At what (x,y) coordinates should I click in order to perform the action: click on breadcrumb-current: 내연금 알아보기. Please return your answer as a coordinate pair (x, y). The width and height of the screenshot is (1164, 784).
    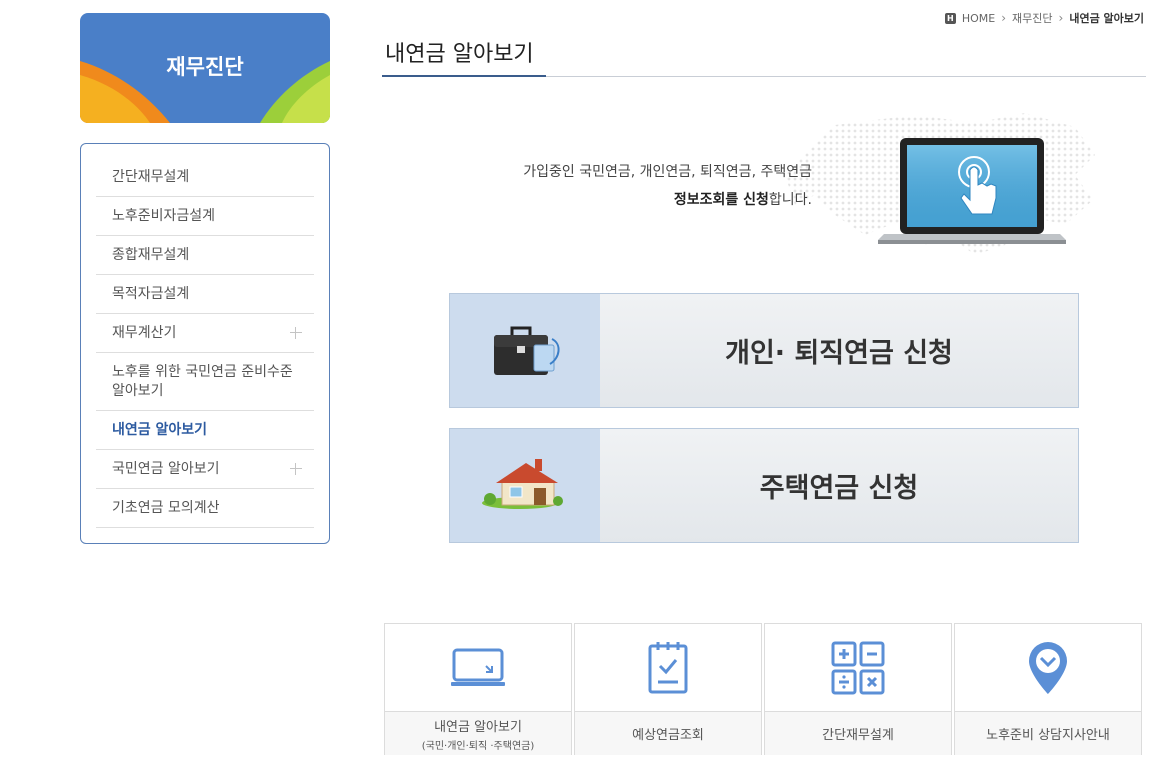
    Looking at the image, I should click on (1106, 18).